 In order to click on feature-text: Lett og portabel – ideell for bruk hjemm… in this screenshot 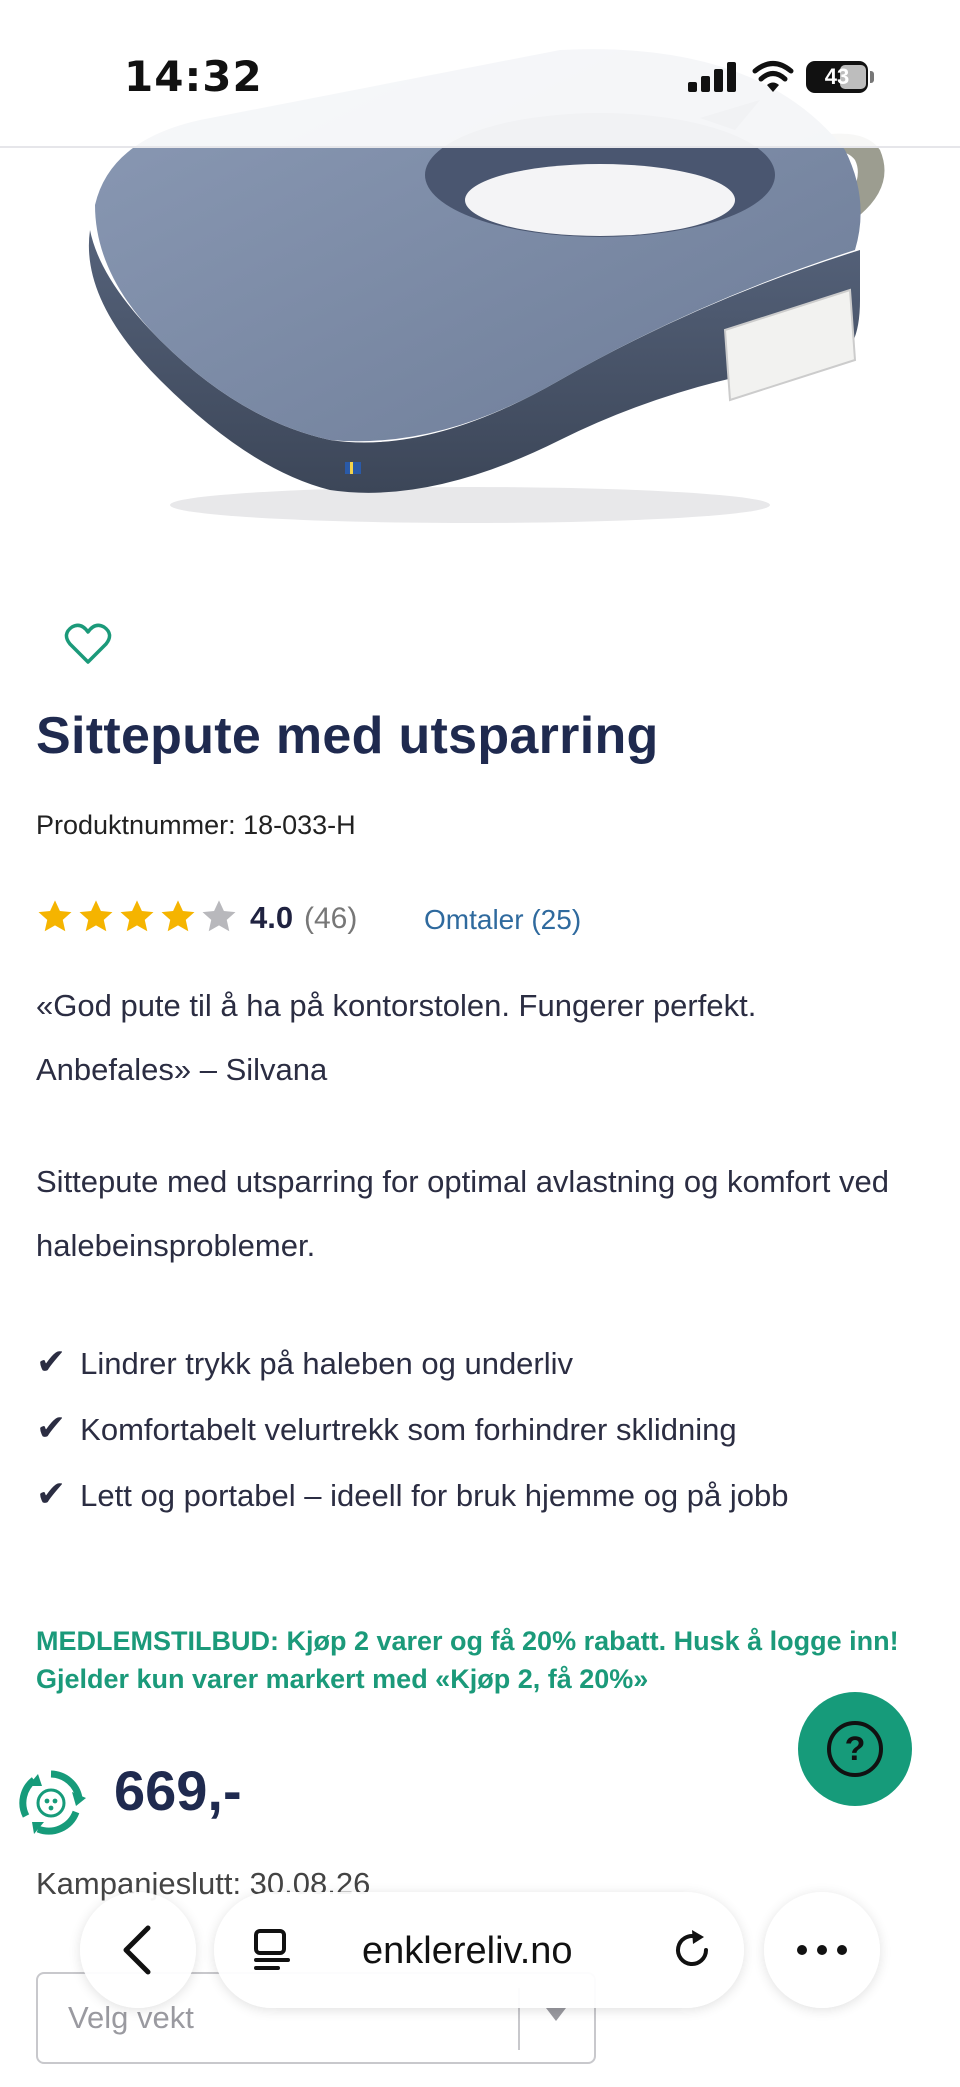, I will do `click(434, 1495)`.